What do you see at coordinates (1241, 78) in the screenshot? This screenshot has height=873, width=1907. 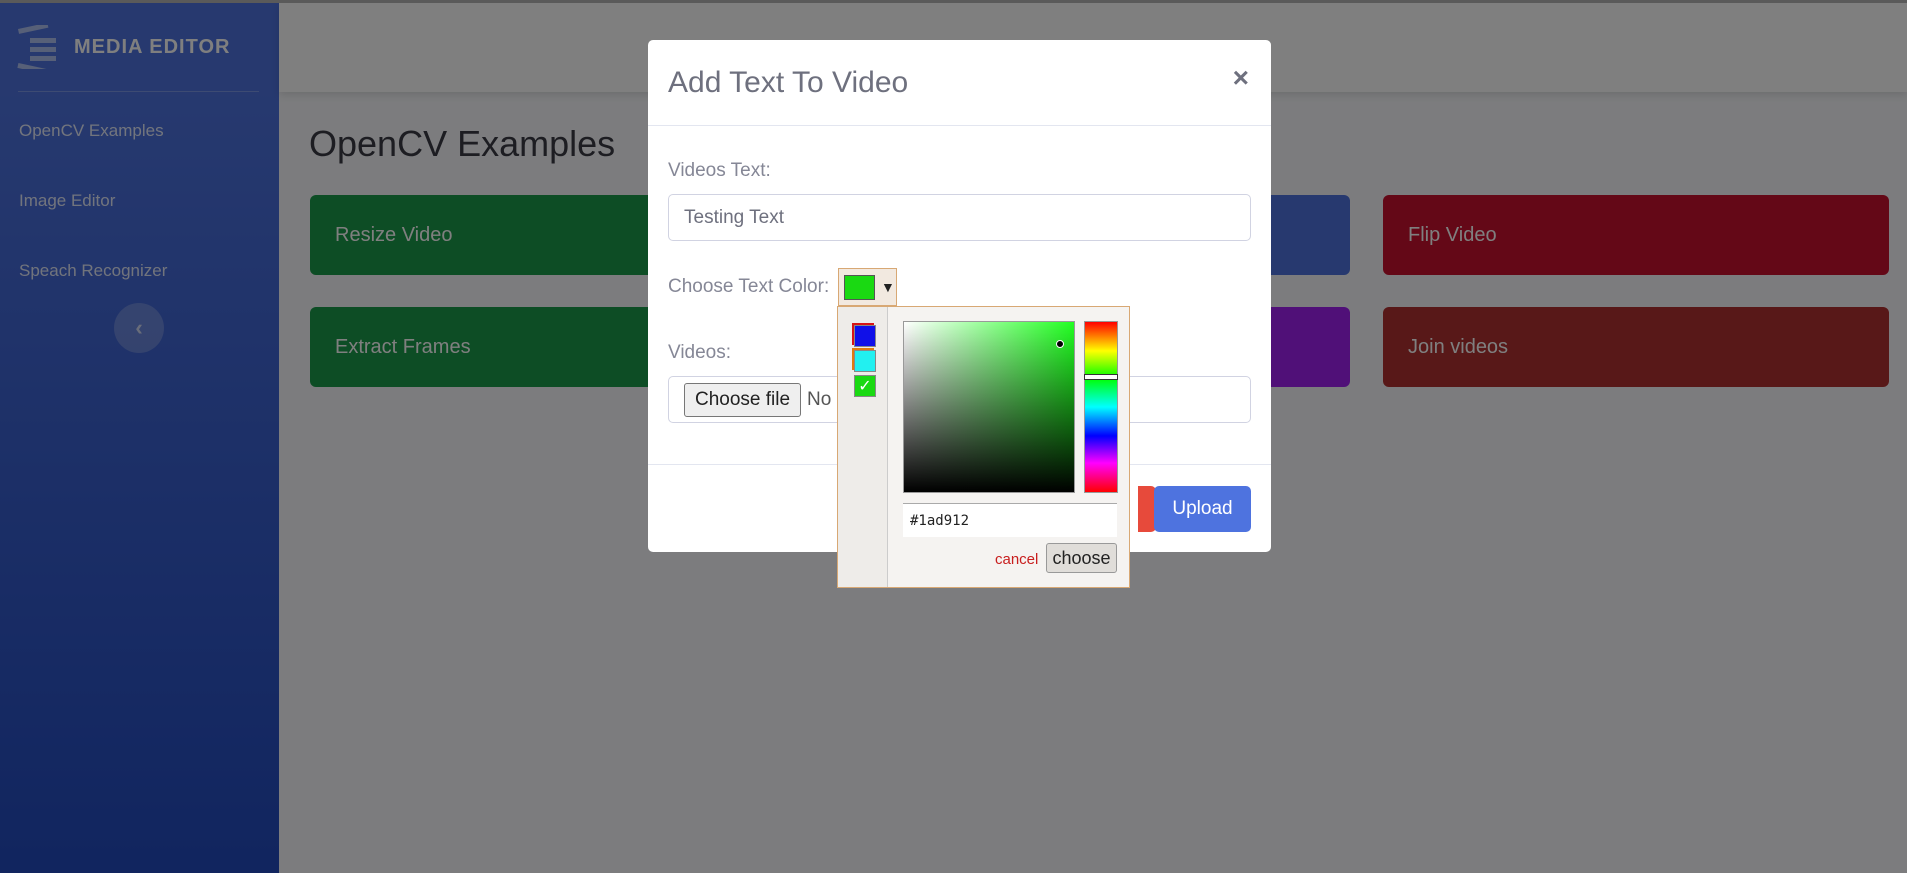 I see `close-icon: ×` at bounding box center [1241, 78].